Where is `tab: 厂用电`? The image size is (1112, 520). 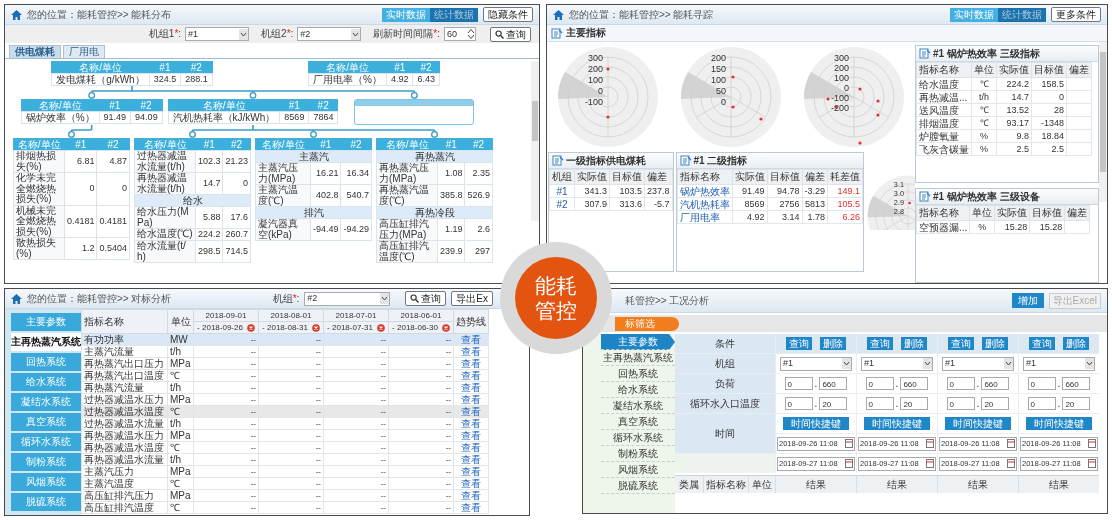
tab: 厂用电 is located at coordinates (84, 51).